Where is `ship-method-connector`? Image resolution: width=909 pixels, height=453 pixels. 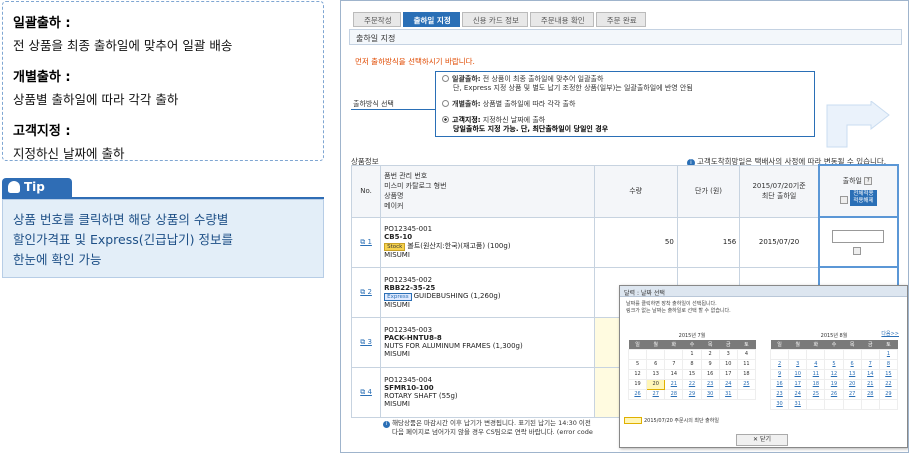
ship-method-connector is located at coordinates (393, 109).